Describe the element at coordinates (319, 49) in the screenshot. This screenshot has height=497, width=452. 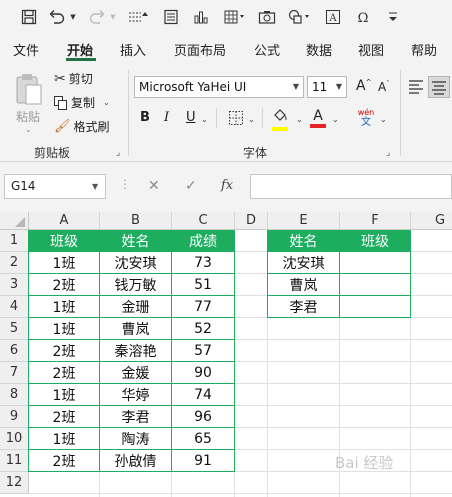
I see `tab-data: 数据` at that location.